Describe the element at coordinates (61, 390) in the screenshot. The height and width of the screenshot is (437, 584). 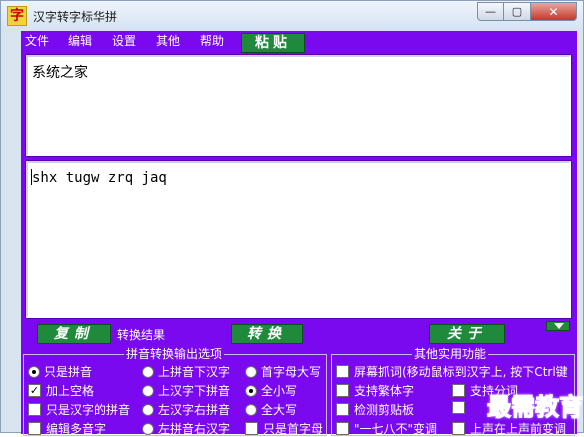
I see `option-add-spaces: ✓ 加上空格` at that location.